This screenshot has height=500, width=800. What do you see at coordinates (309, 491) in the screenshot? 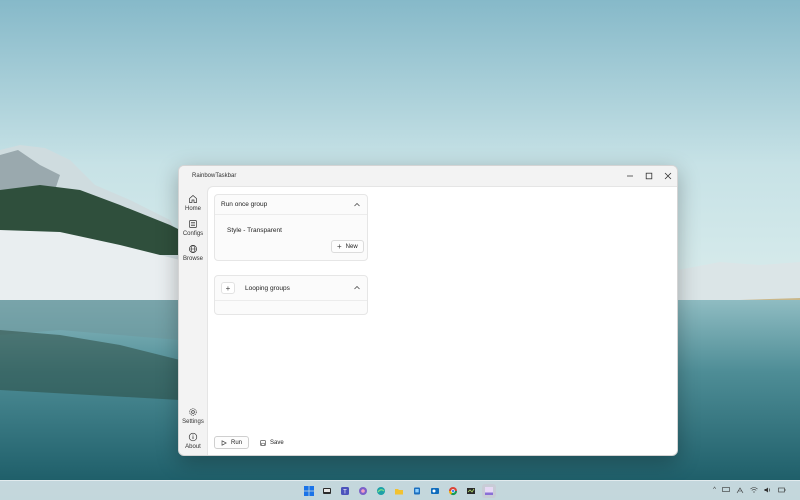
I see `start-icon` at bounding box center [309, 491].